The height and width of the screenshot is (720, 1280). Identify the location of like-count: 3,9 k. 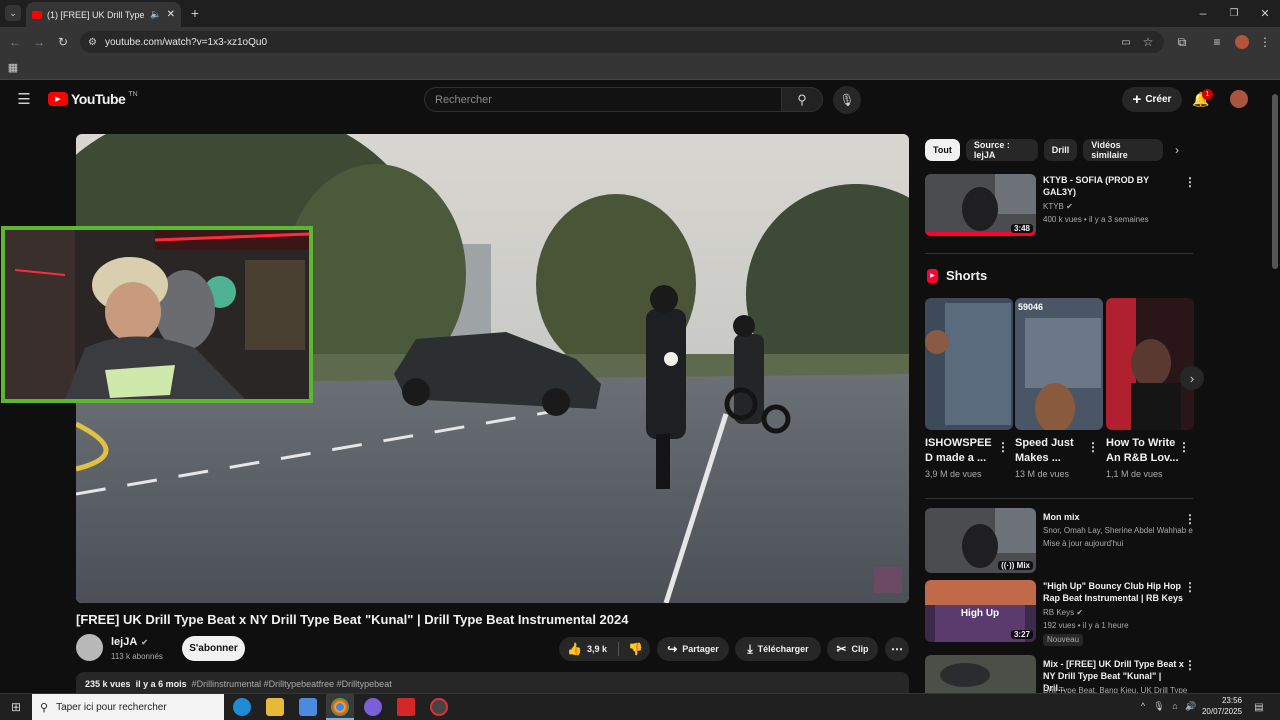
(597, 649).